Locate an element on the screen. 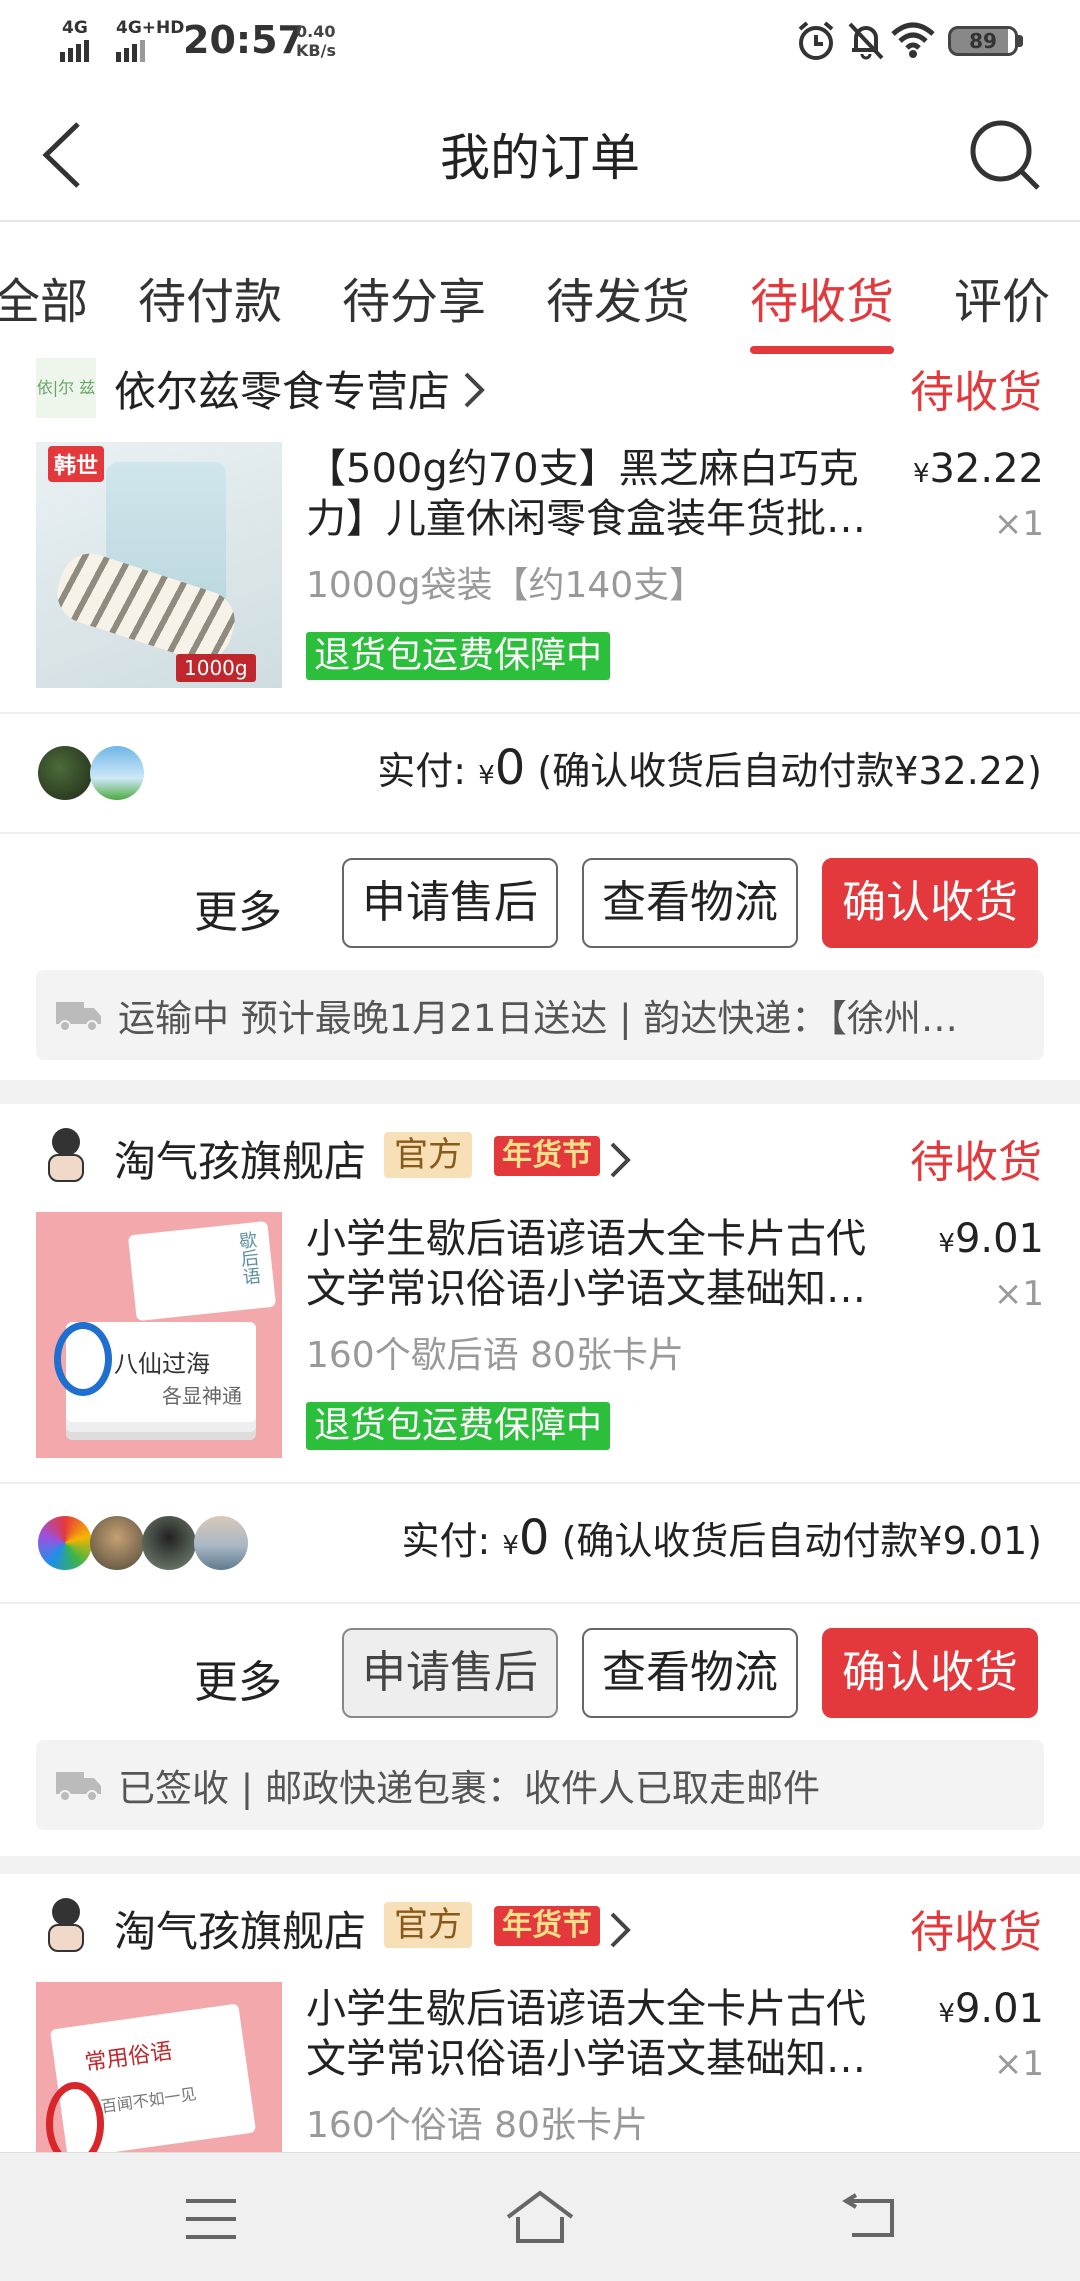 This screenshot has width=1080, height=2281. tab-pending-payment: 待付款 is located at coordinates (210, 297).